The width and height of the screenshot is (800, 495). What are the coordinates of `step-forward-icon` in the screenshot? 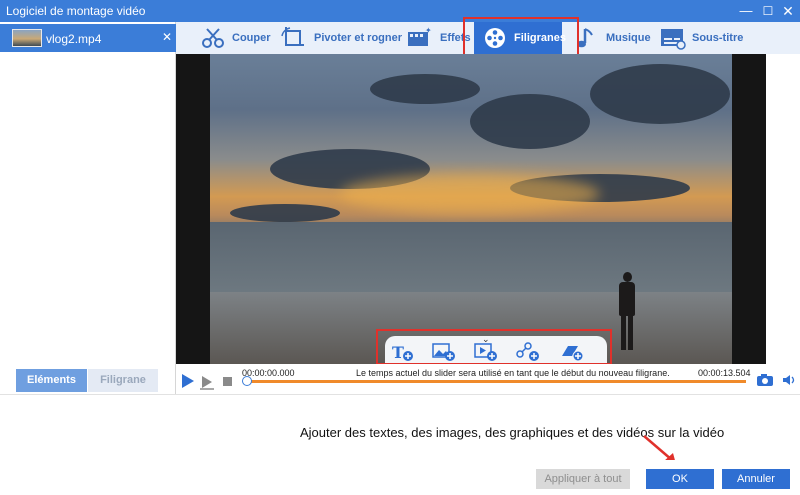 It's located at (207, 382).